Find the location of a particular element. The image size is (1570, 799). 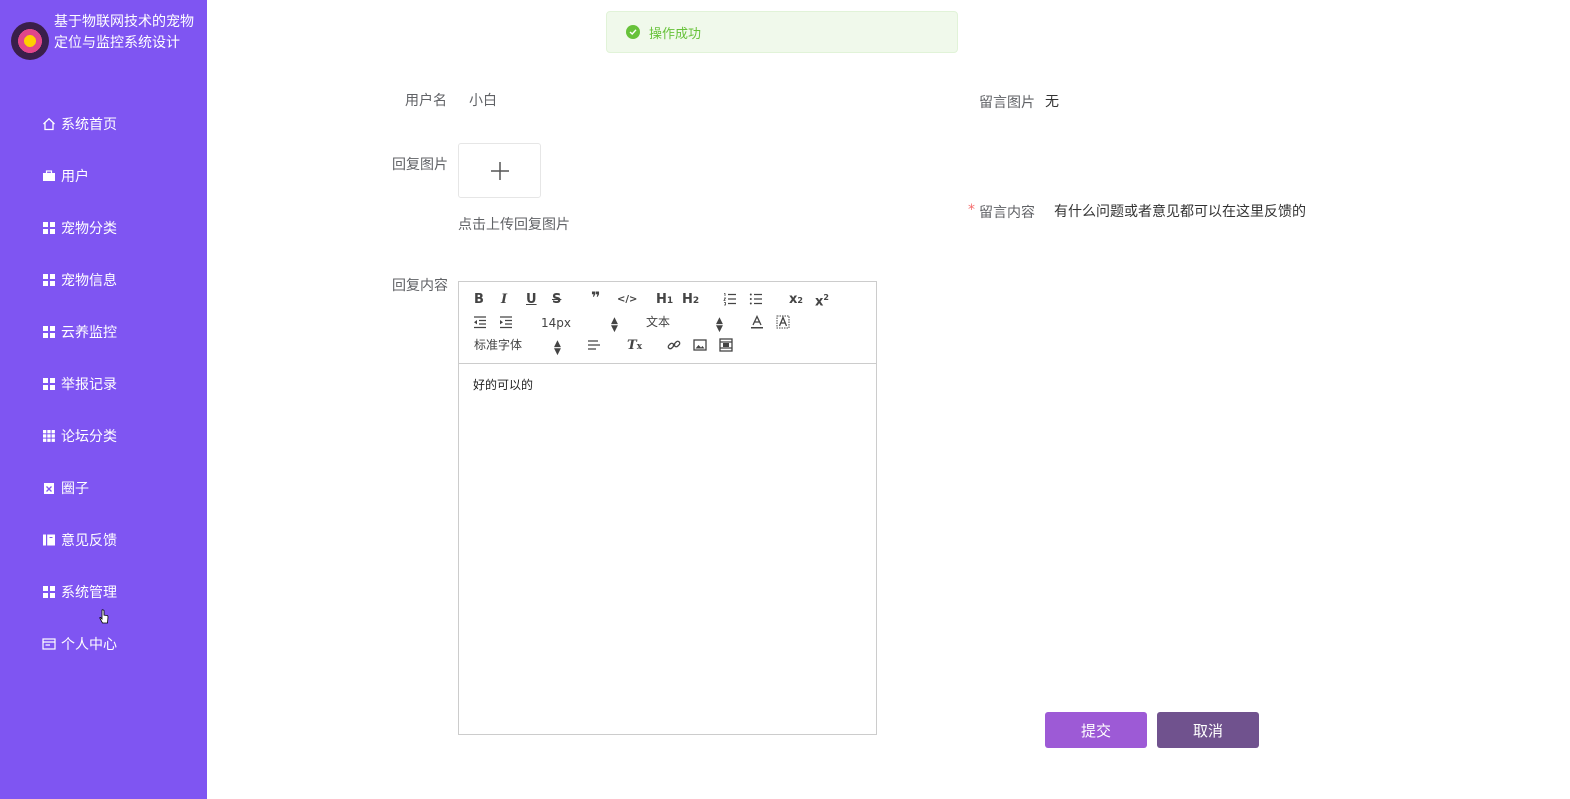

app-logo is located at coordinates (30, 41).